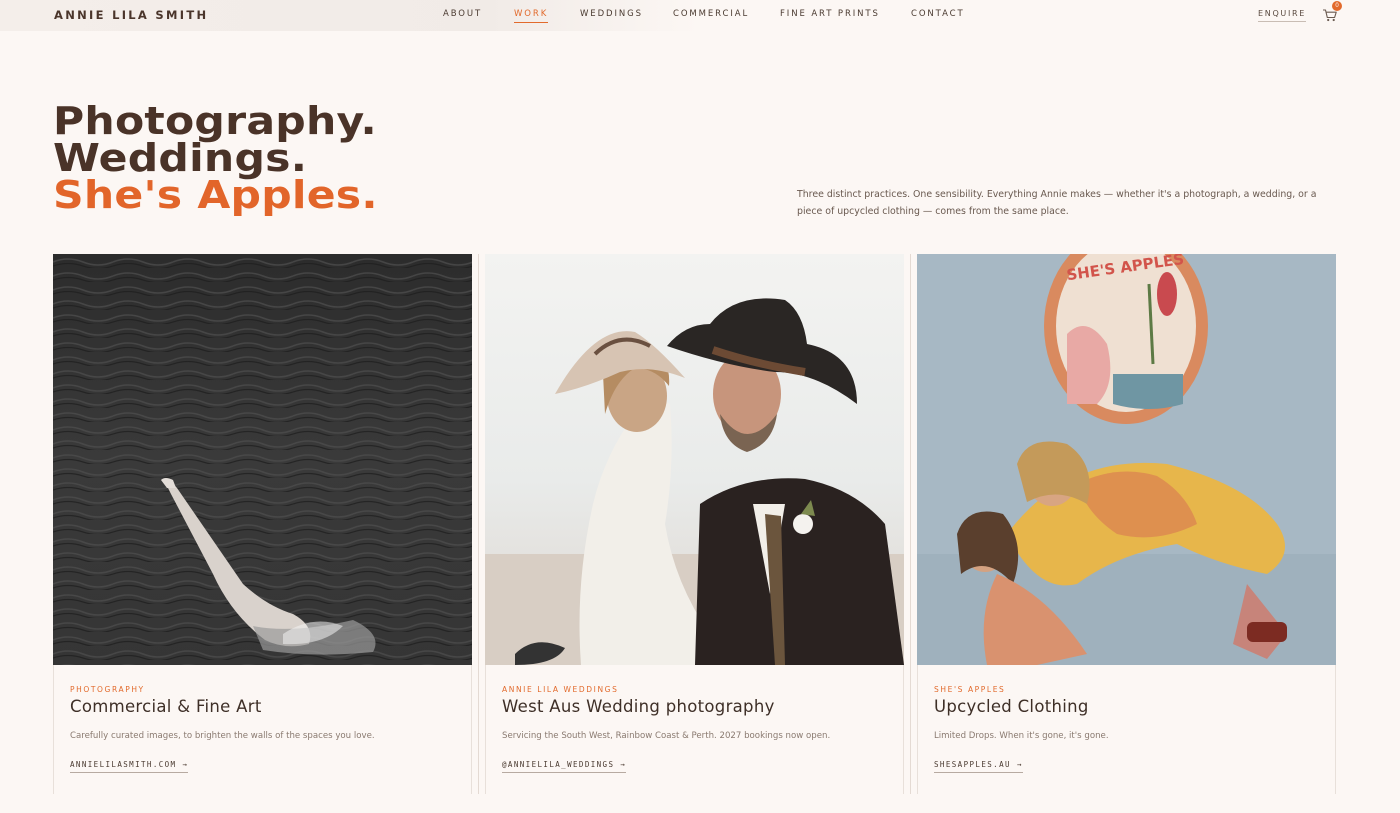 The width and height of the screenshot is (1400, 813). What do you see at coordinates (564, 766) in the screenshot?
I see `annielila-weddings-link: @ANNIELILA_WEDDINGS →` at bounding box center [564, 766].